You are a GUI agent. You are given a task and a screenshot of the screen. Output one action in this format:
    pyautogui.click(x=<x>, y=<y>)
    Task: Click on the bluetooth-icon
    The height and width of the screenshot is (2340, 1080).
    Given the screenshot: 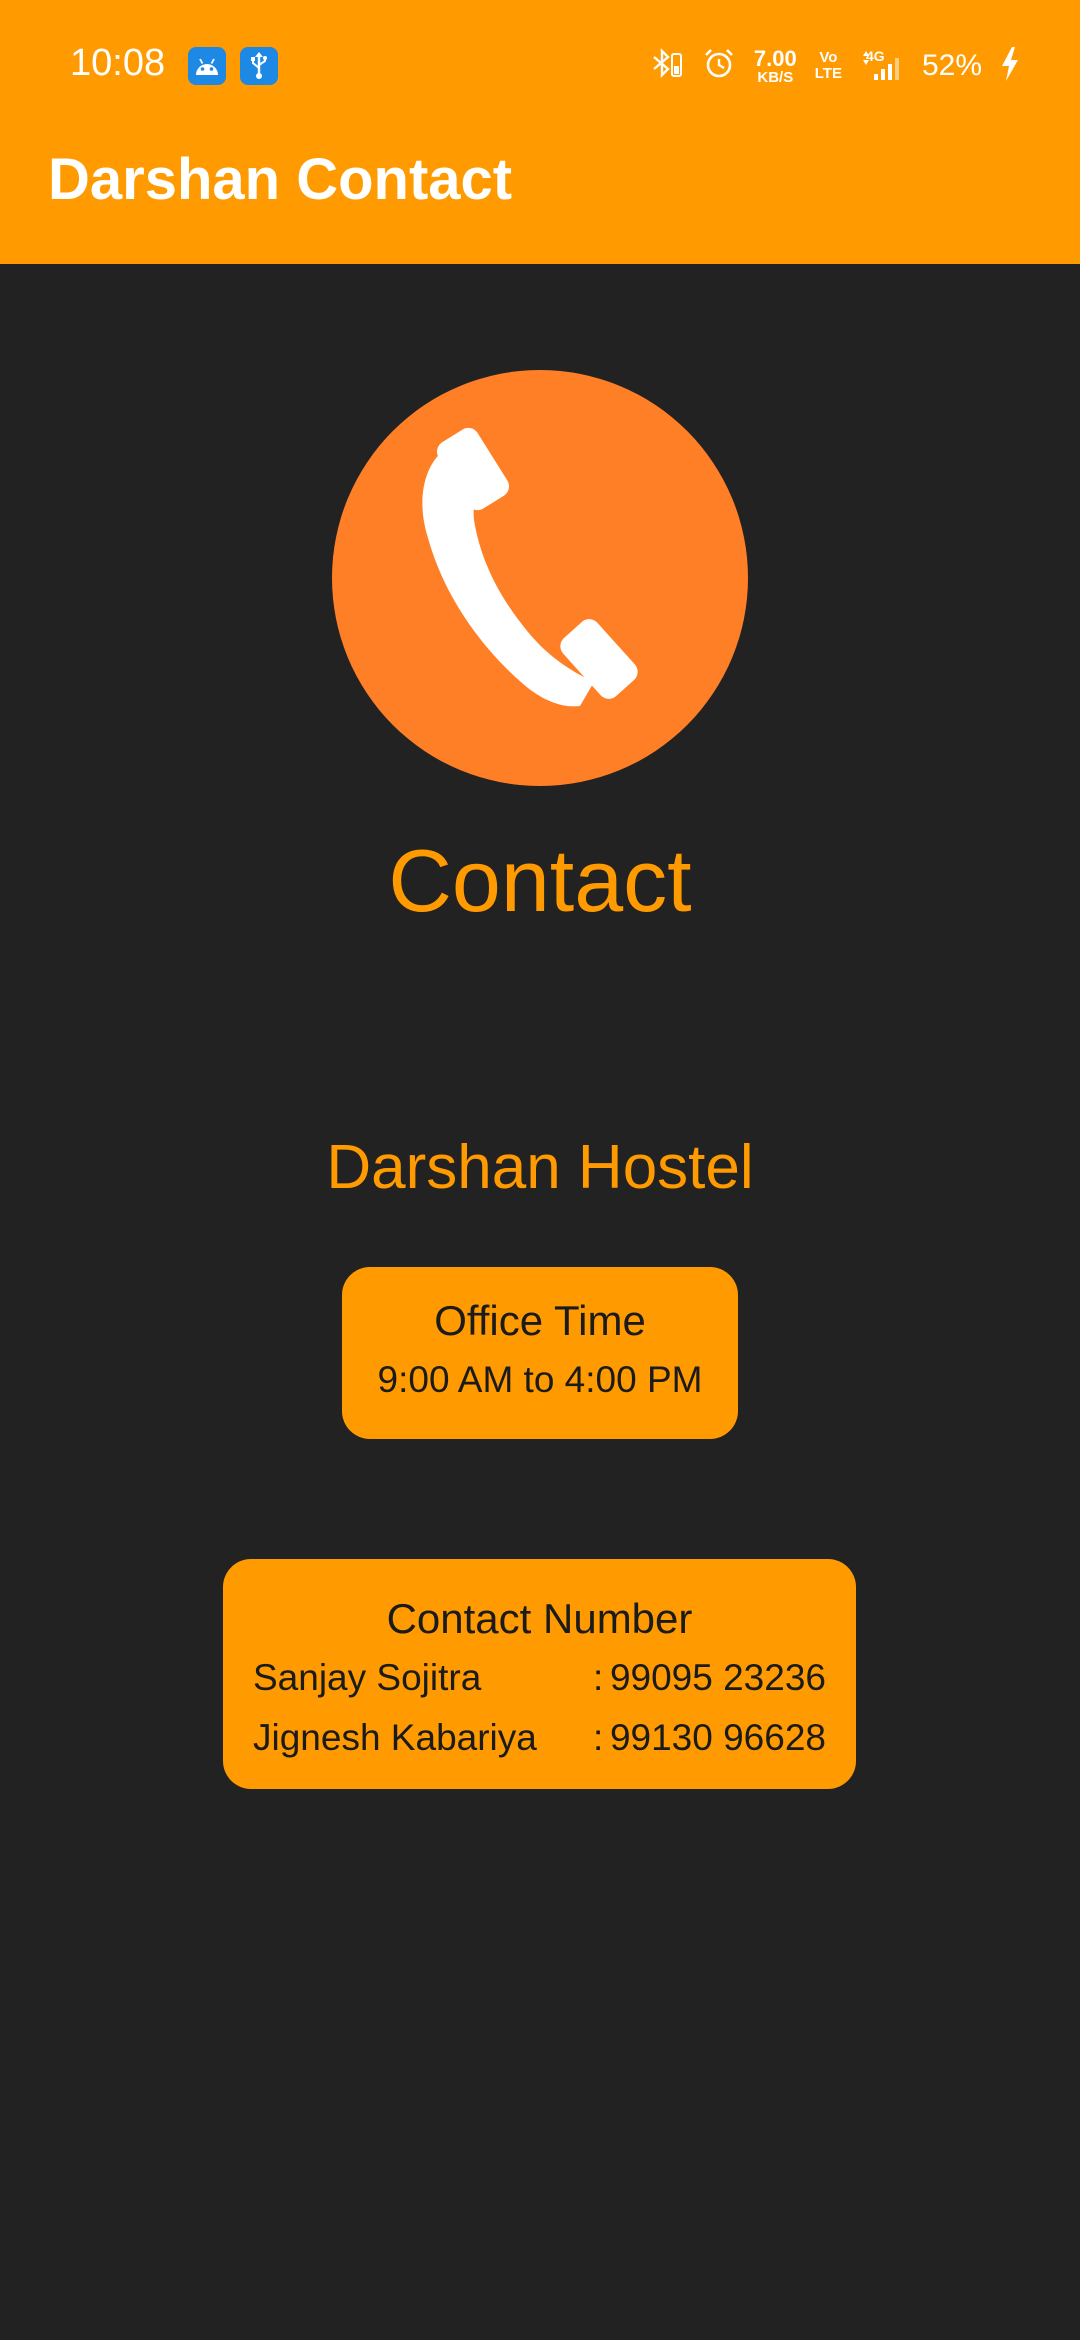 What is the action you would take?
    pyautogui.click(x=666, y=66)
    